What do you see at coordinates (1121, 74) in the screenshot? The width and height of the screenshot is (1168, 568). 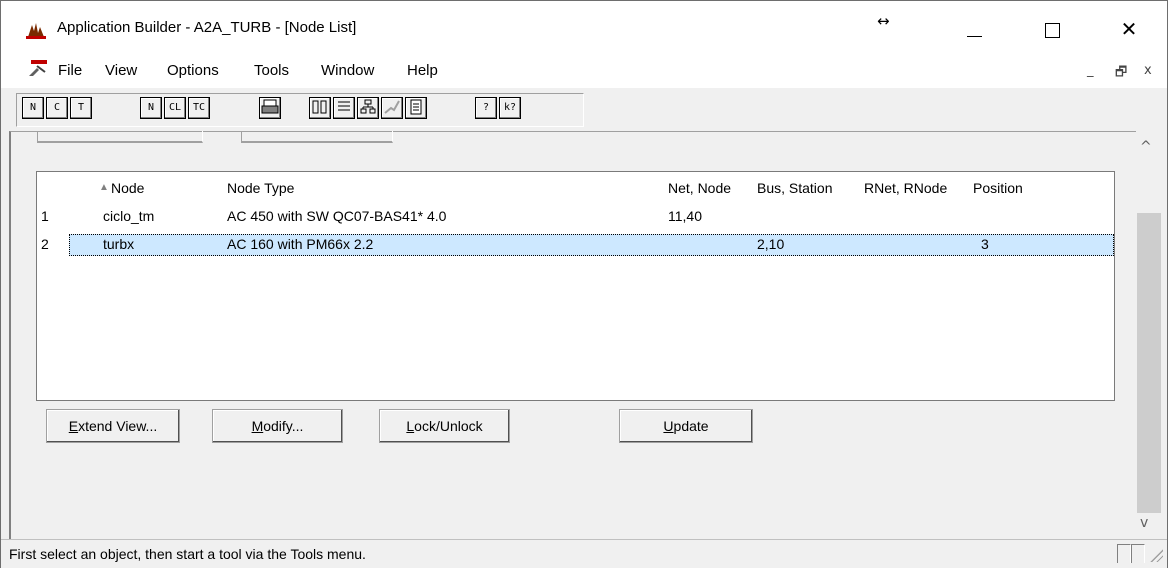 I see `mdi-restore-button: 🗗` at bounding box center [1121, 74].